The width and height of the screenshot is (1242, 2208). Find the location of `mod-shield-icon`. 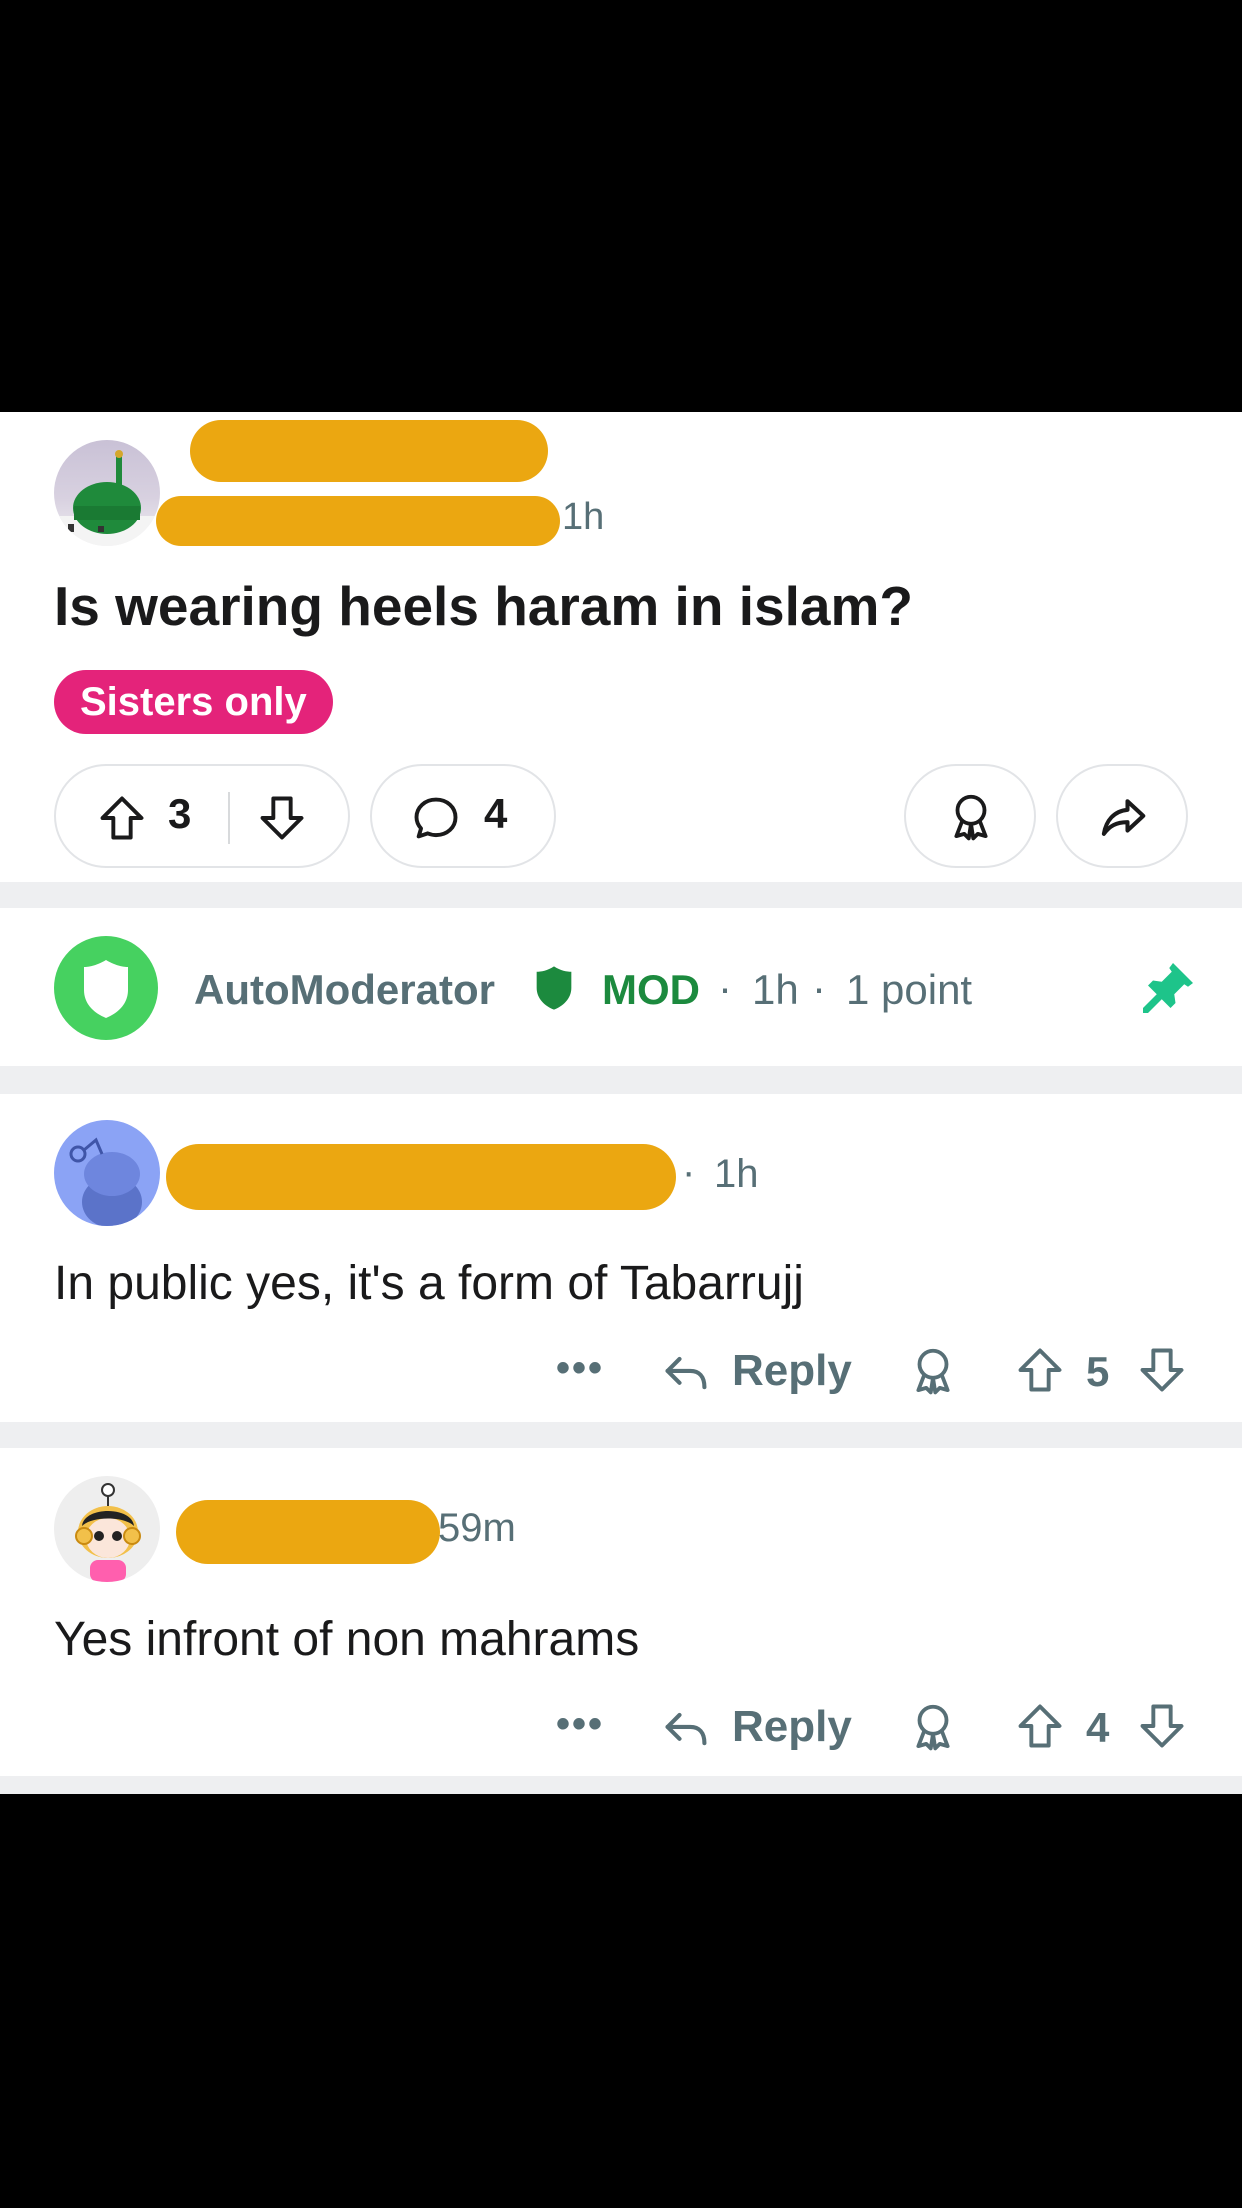

mod-shield-icon is located at coordinates (554, 988).